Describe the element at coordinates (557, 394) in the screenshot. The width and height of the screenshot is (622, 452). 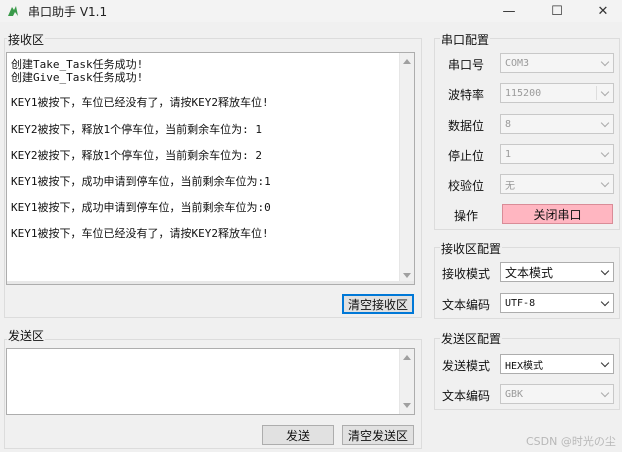
I see `send-encoding-select: GBK` at that location.